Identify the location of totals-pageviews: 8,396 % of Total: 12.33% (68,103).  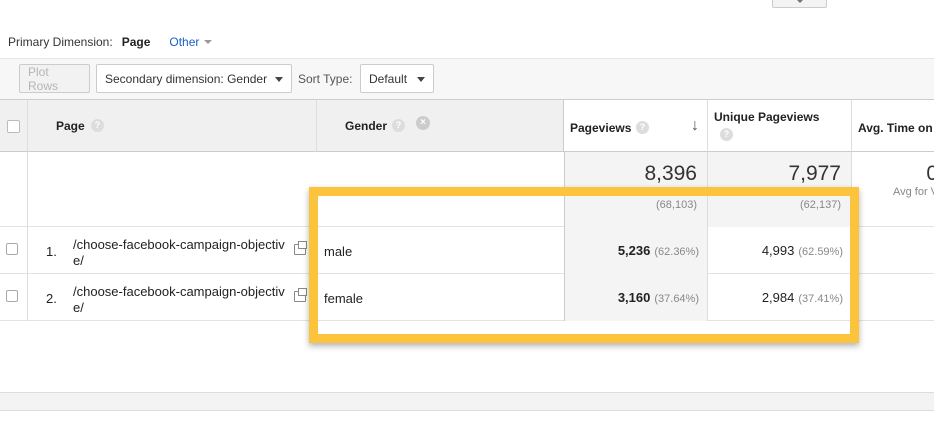
(636, 189).